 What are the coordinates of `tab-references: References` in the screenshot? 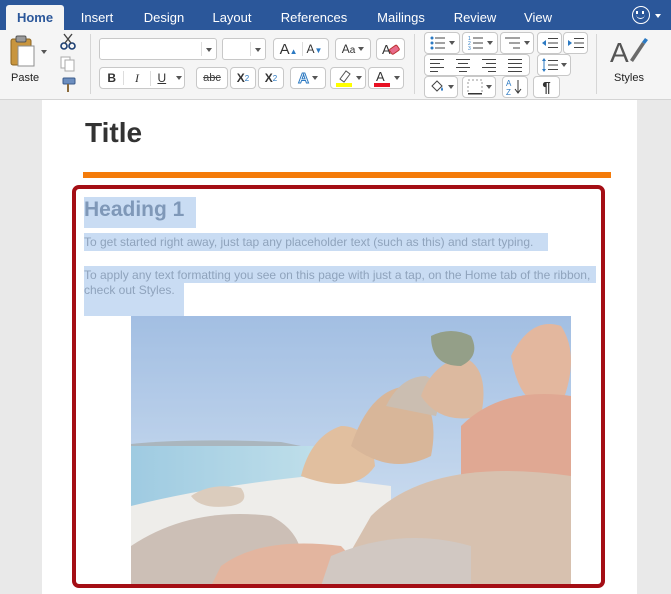 It's located at (314, 17).